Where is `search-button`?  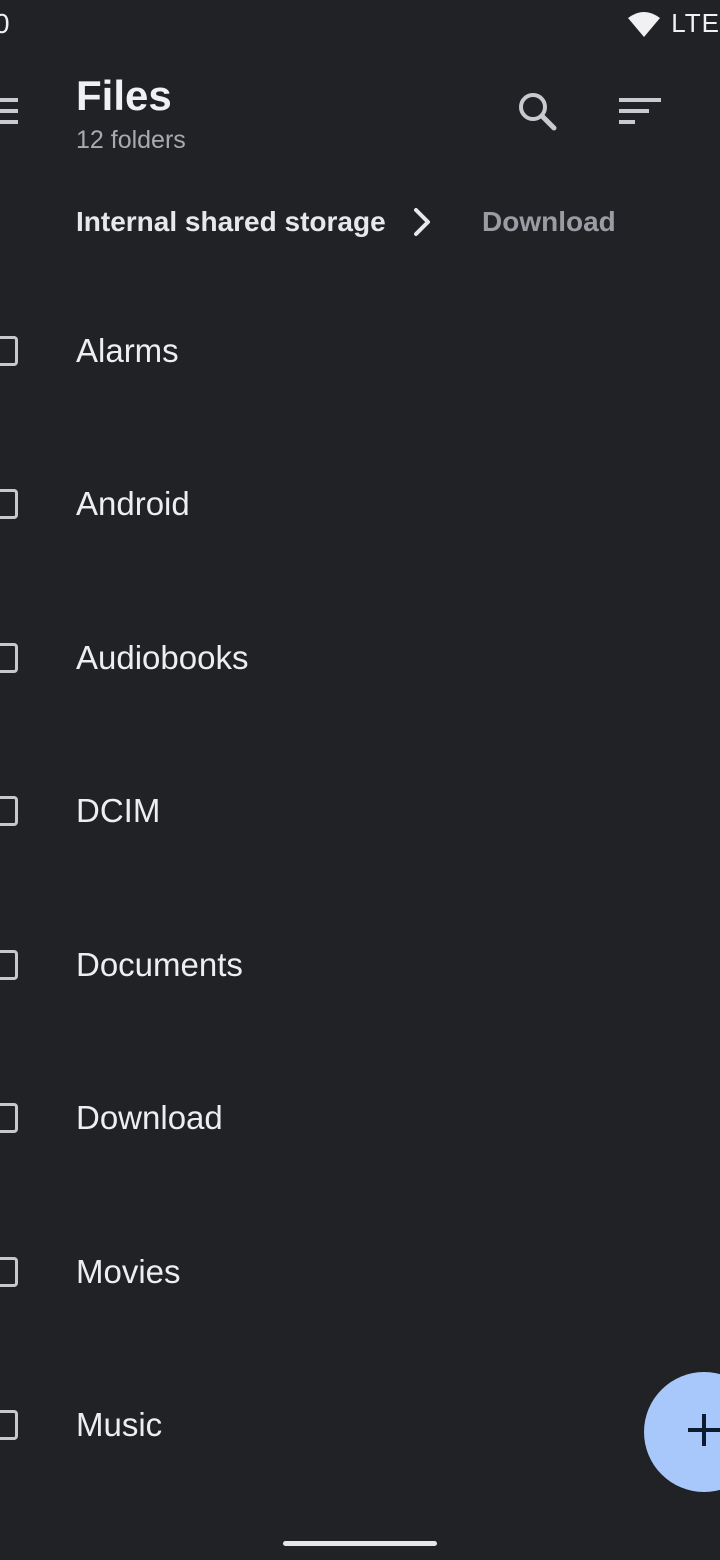
search-button is located at coordinates (537, 111).